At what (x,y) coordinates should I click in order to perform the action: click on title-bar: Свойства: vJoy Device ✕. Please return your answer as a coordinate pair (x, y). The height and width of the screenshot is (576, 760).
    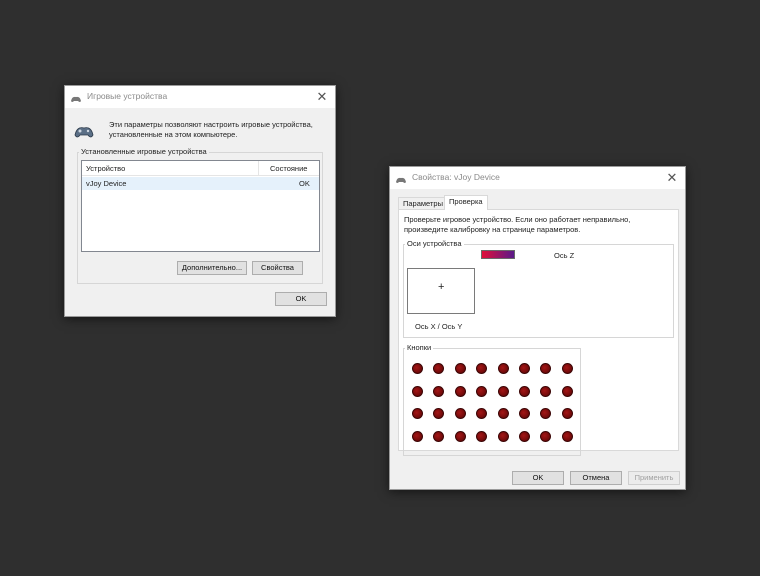
    Looking at the image, I should click on (537, 178).